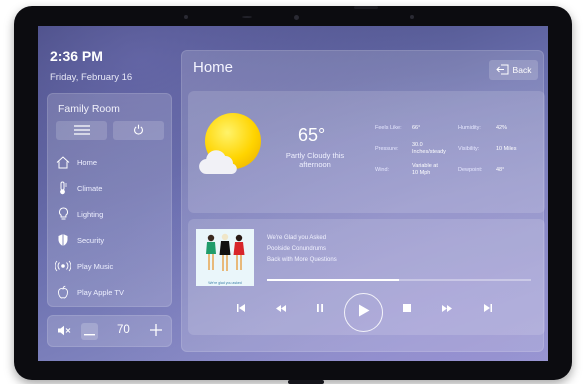 The width and height of the screenshot is (586, 384). I want to click on playback-progress-fill, so click(333, 280).